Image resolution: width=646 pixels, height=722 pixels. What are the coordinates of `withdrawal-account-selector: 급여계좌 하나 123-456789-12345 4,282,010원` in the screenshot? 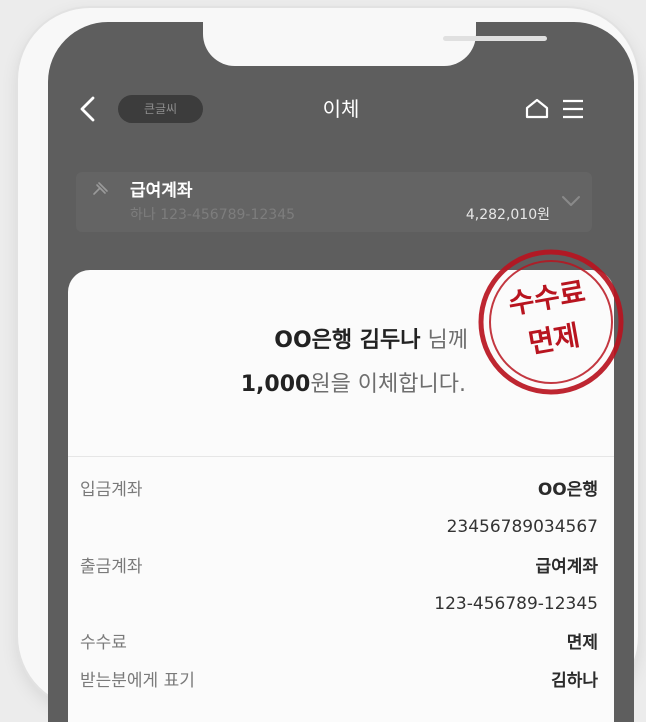 It's located at (334, 202).